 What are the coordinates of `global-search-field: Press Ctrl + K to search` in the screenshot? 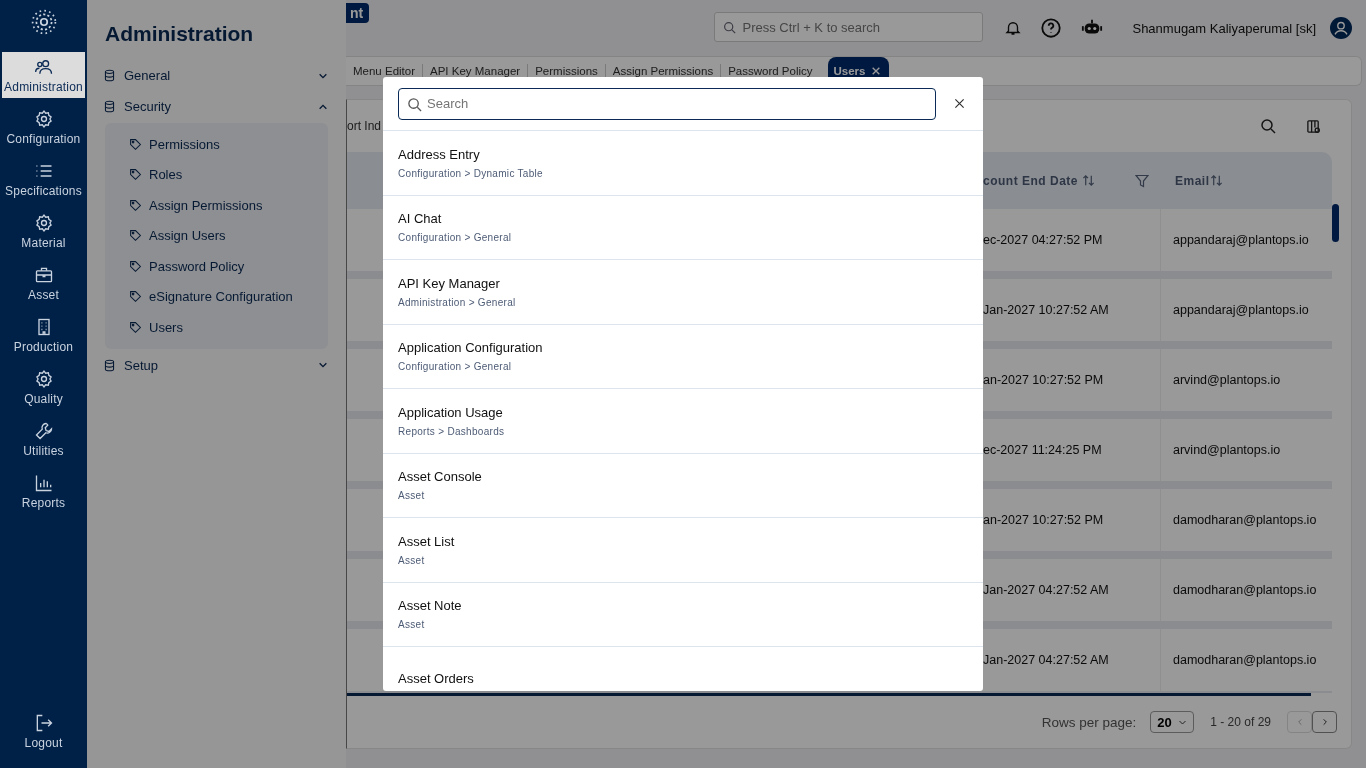 It's located at (849, 27).